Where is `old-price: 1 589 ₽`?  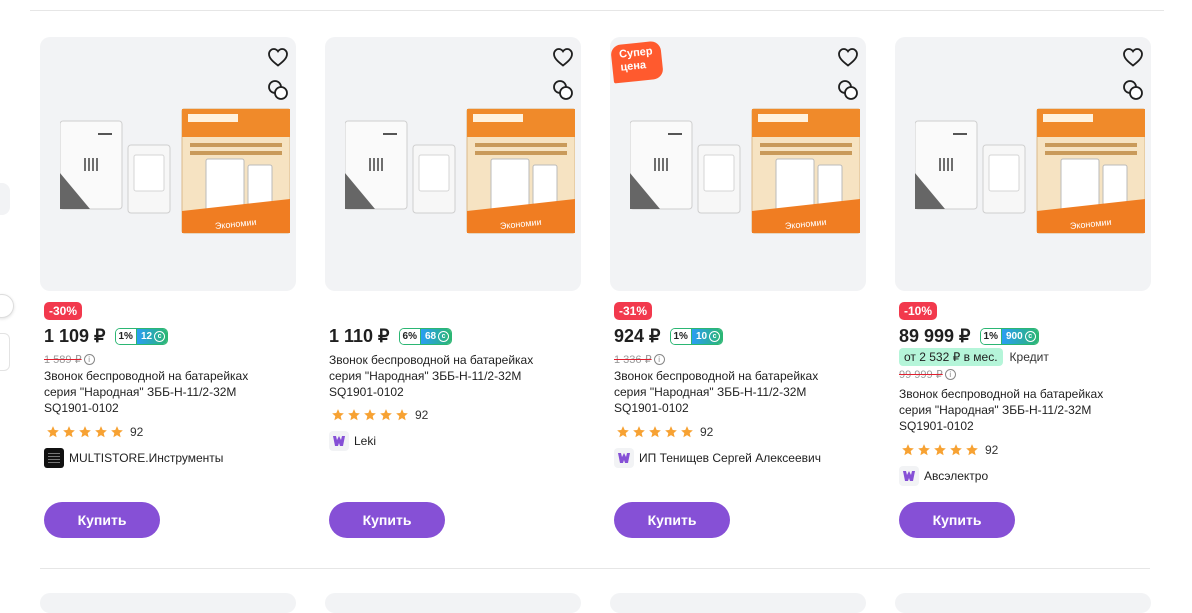
old-price: 1 589 ₽ is located at coordinates (63, 360).